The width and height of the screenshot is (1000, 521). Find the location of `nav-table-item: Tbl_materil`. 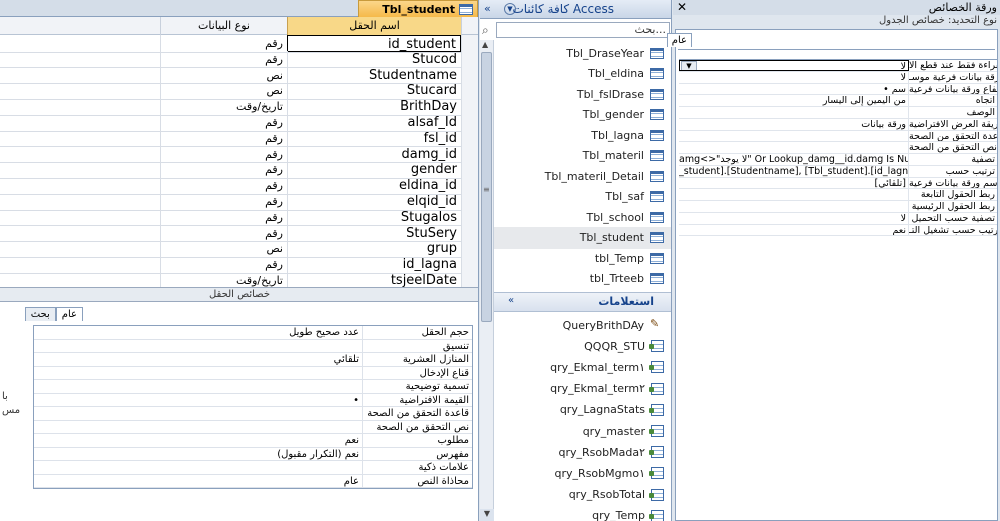

nav-table-item: Tbl_materil is located at coordinates (582, 156).